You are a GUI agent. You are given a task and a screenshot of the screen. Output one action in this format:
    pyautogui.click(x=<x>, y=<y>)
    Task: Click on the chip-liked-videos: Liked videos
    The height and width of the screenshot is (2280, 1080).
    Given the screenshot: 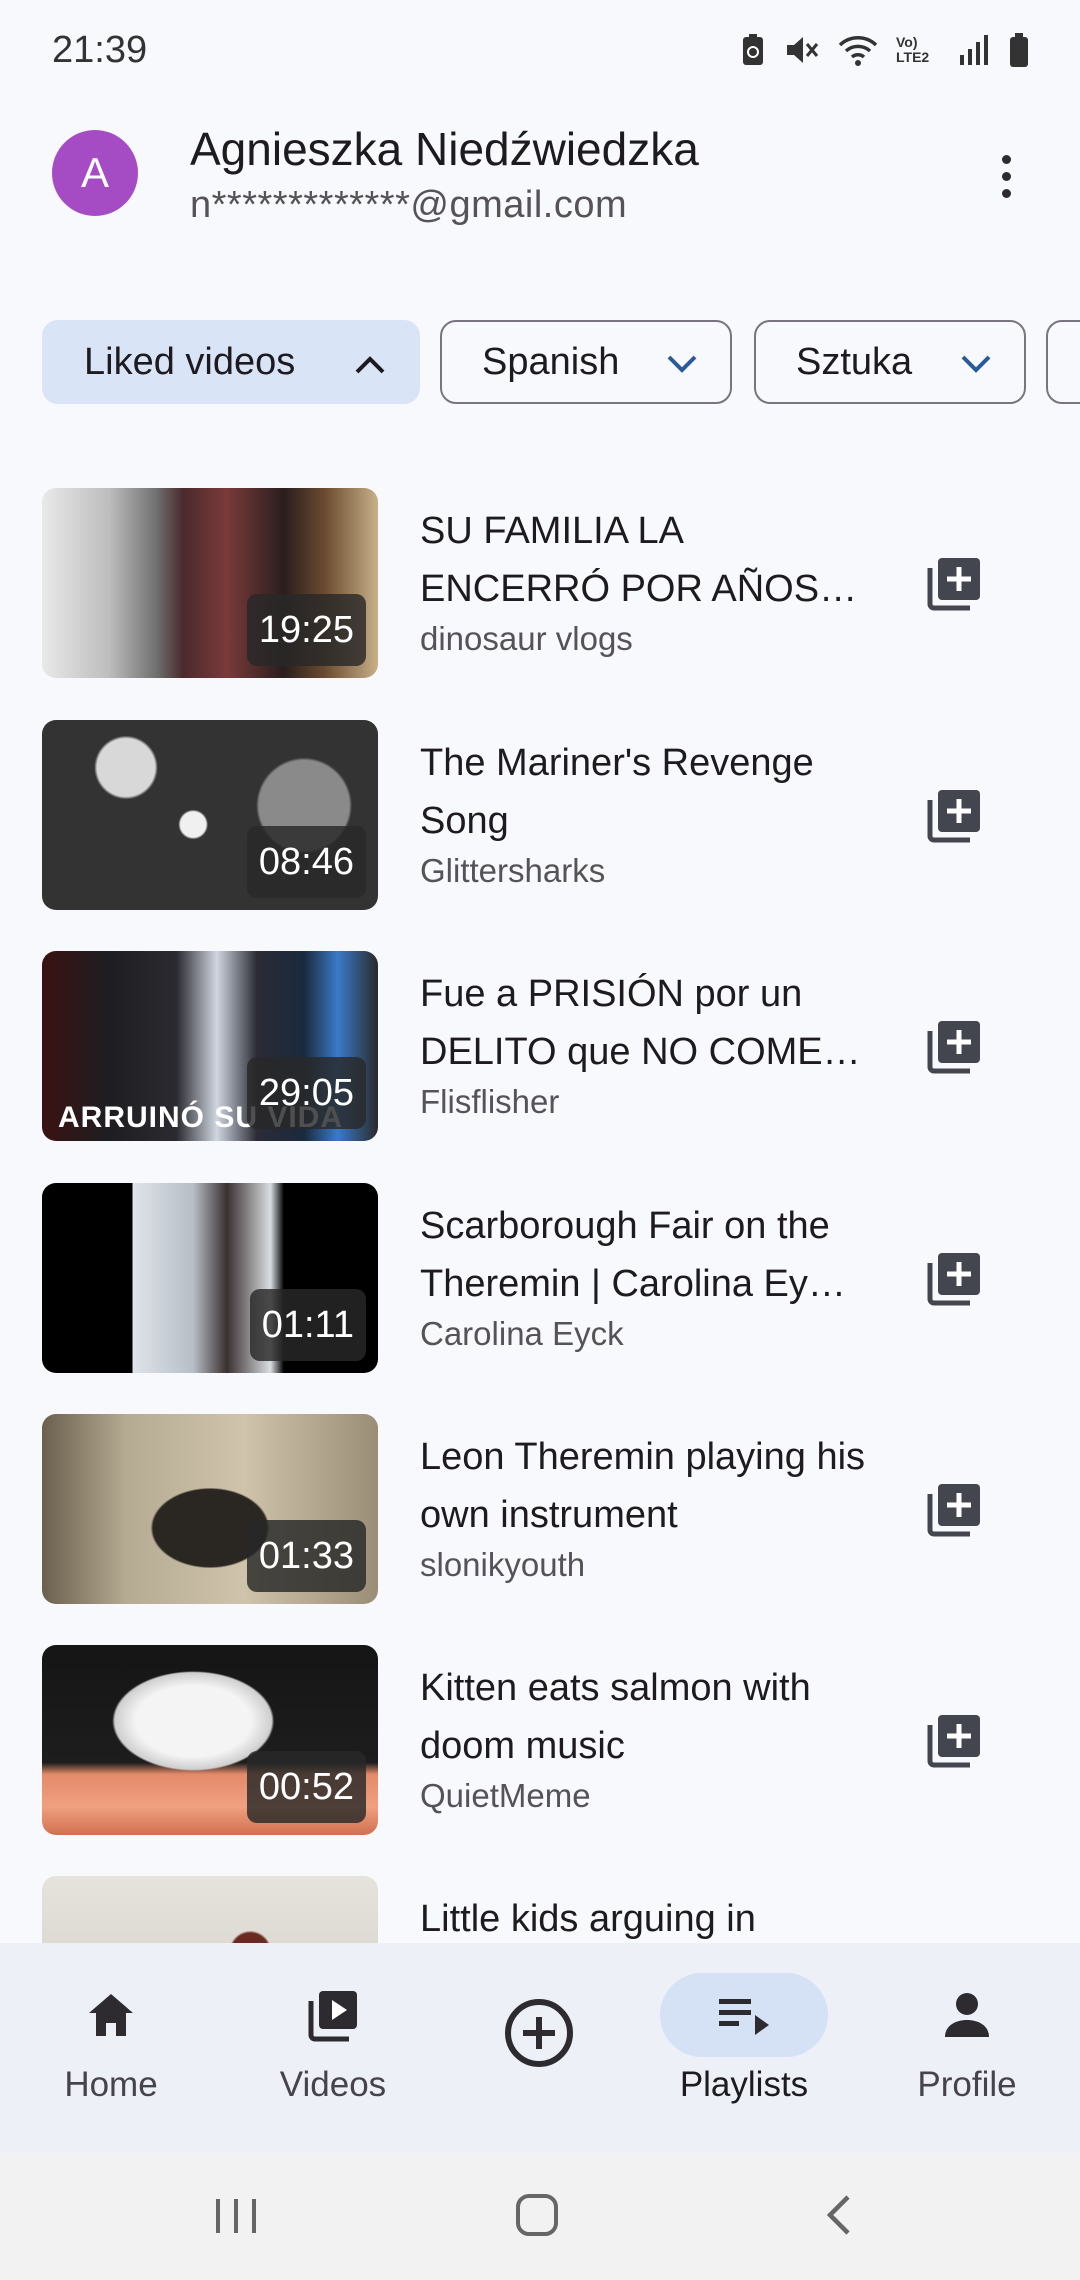 What is the action you would take?
    pyautogui.click(x=231, y=362)
    